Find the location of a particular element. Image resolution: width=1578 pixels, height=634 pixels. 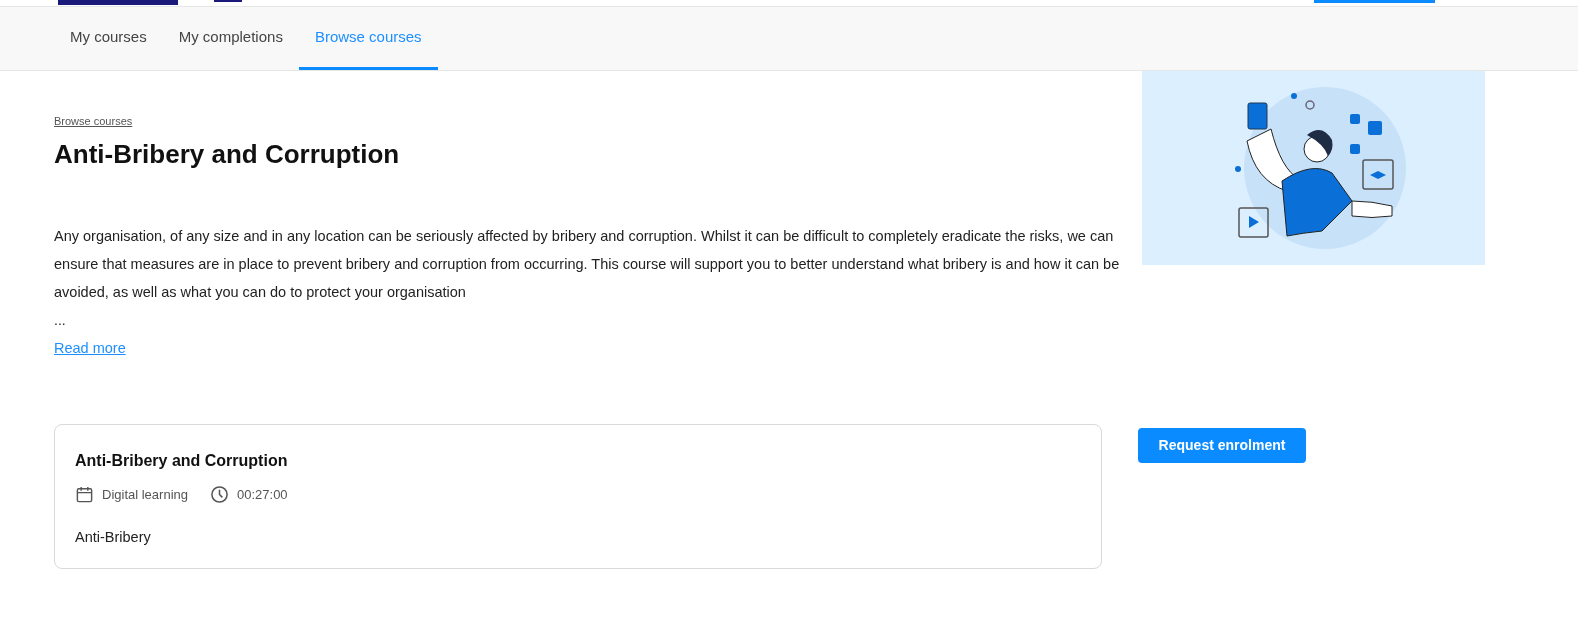

duration-label: 00:27:00 is located at coordinates (262, 495).